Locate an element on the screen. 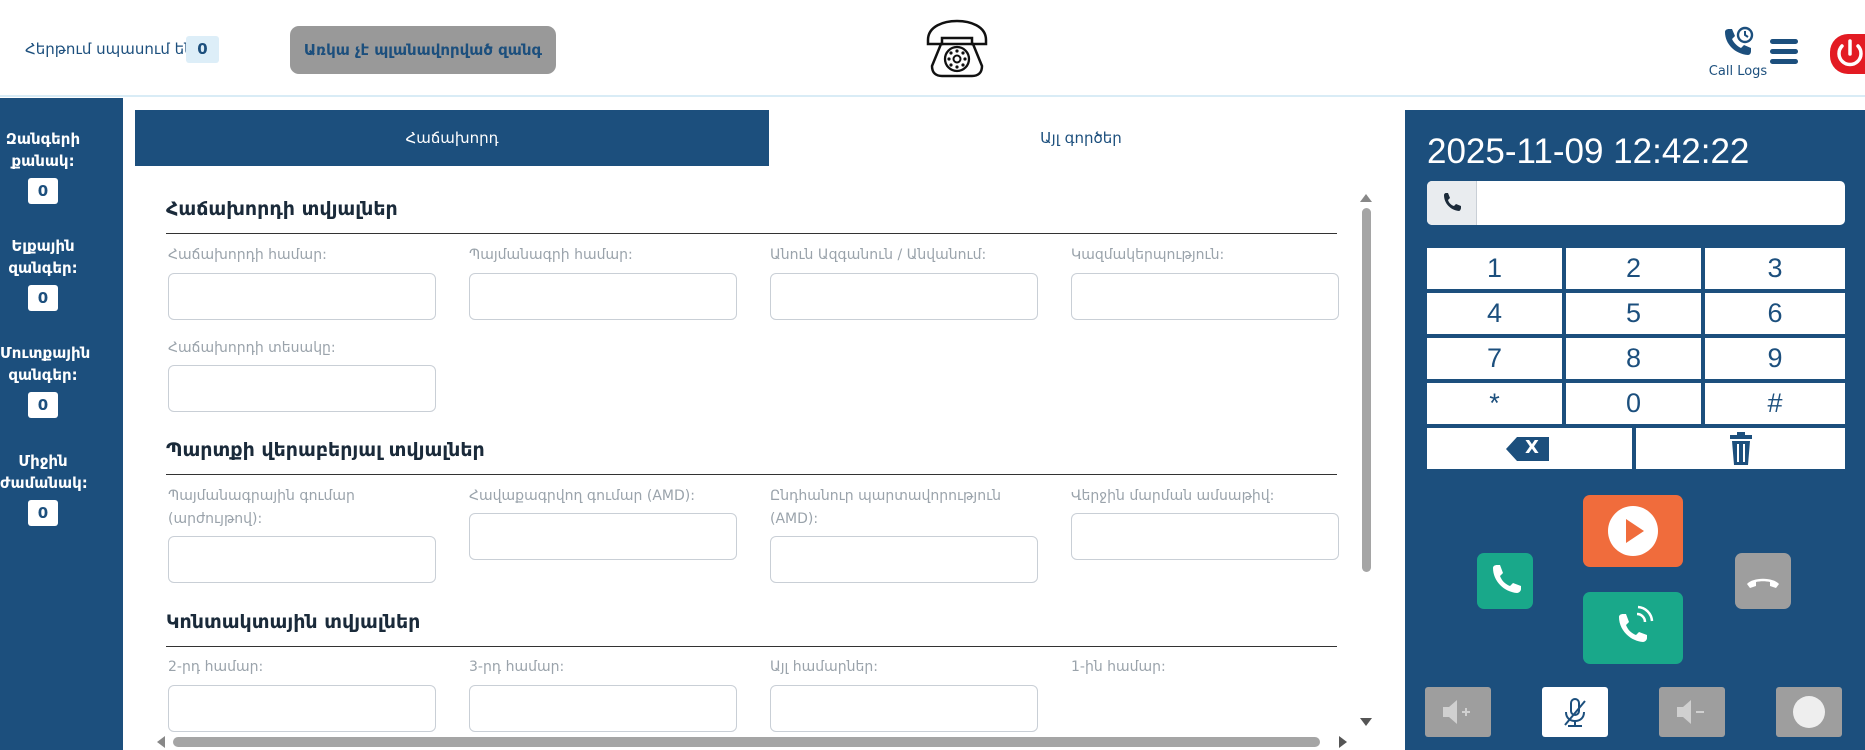  key-0: 0 is located at coordinates (1633, 403).